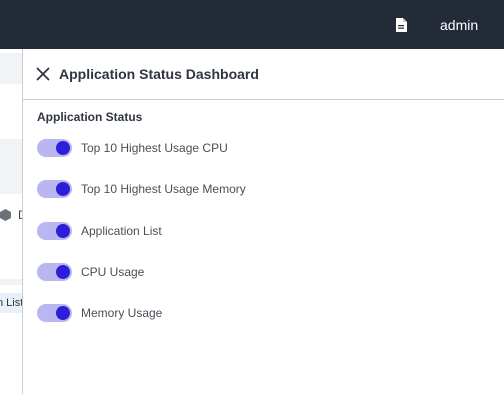 The image size is (504, 394). What do you see at coordinates (154, 148) in the screenshot?
I see `toggle-label: Top 10 Highest Usage CPU` at bounding box center [154, 148].